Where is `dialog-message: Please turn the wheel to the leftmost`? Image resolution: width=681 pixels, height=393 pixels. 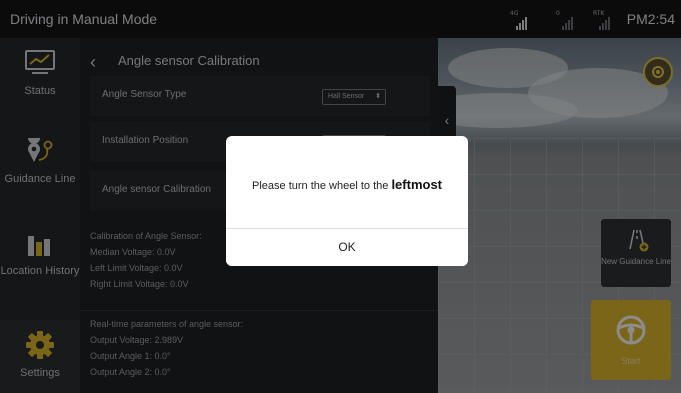
dialog-message: Please turn the wheel to the leftmost is located at coordinates (347, 184).